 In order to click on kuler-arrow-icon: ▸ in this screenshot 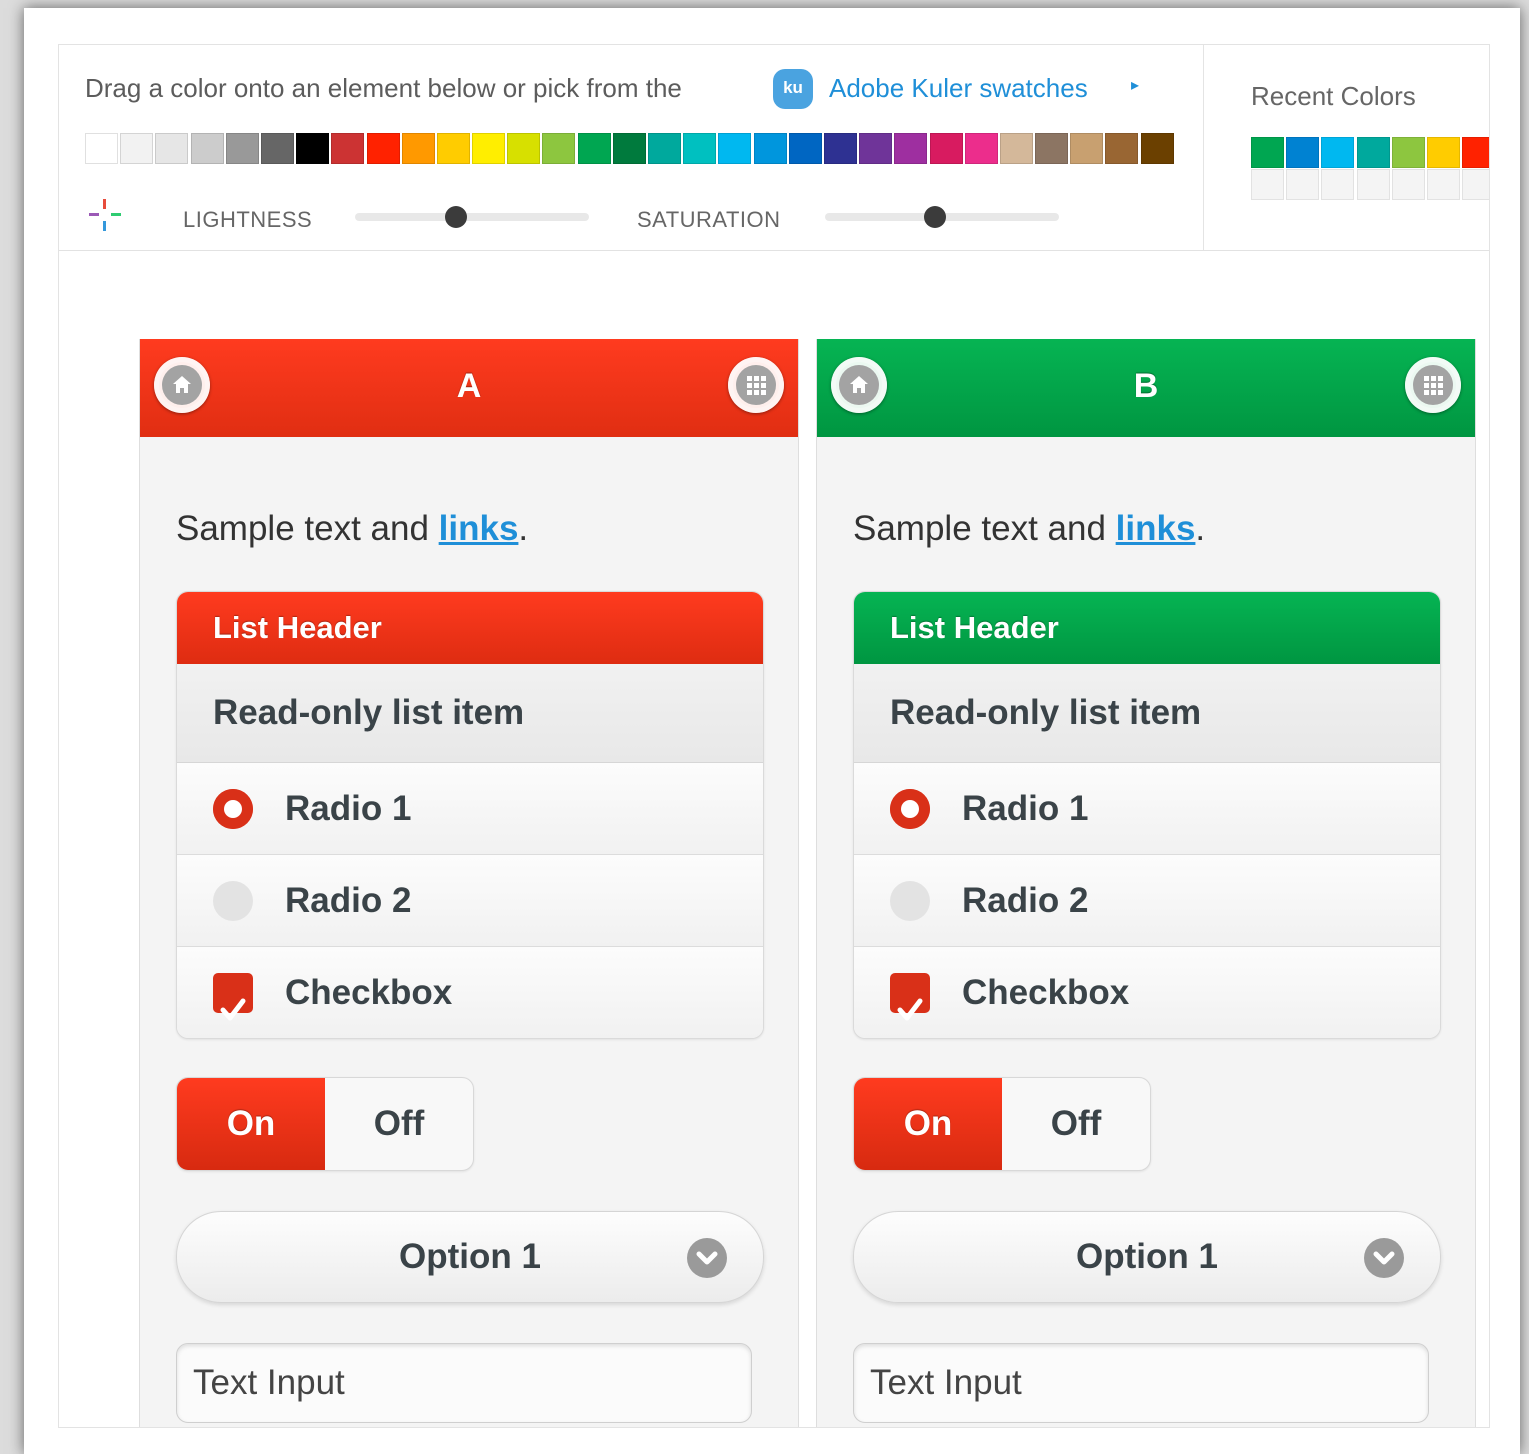, I will do `click(1135, 85)`.